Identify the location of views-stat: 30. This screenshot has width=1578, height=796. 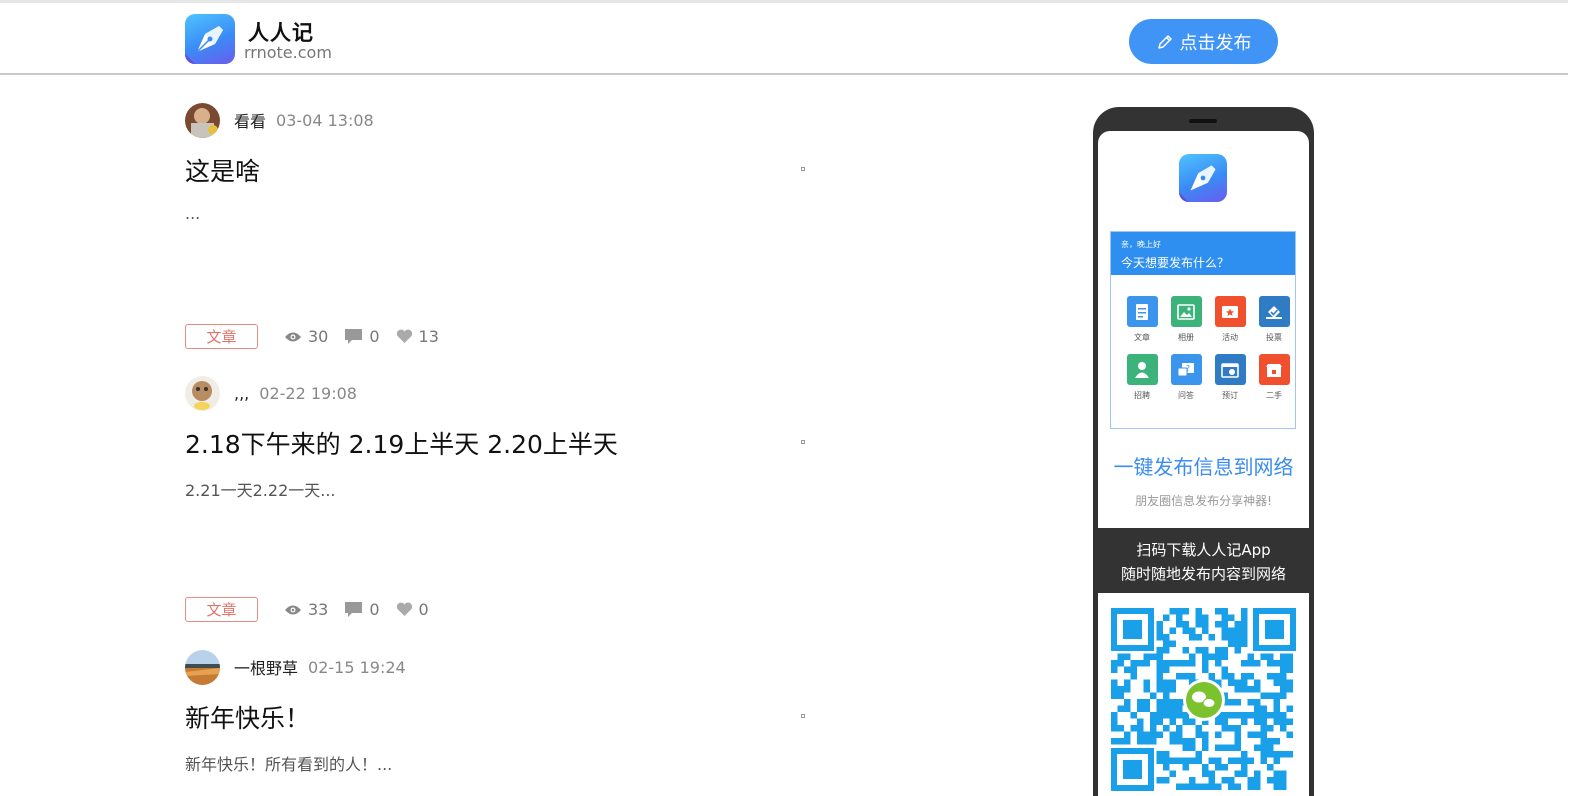
(306, 336).